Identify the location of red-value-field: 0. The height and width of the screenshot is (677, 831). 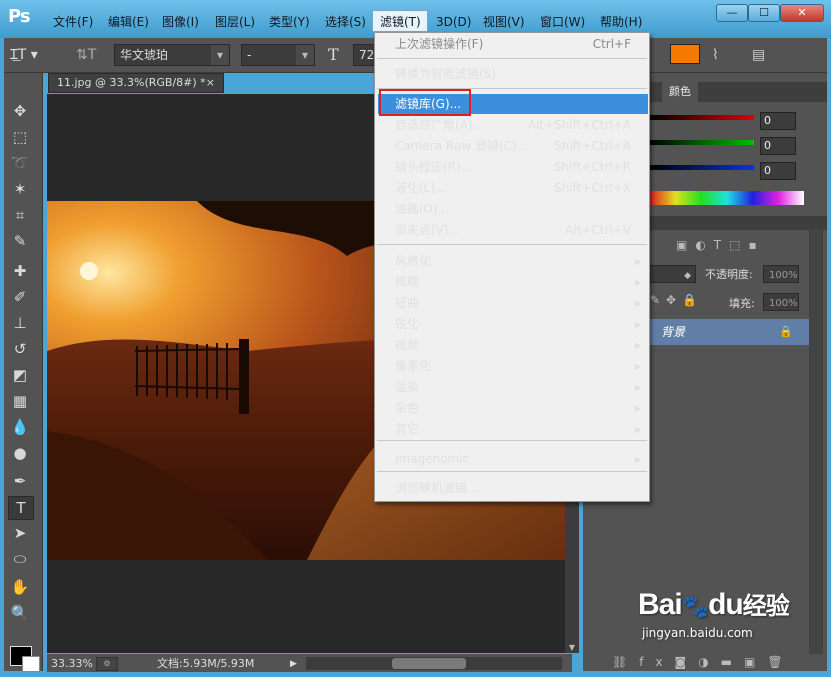
(778, 121).